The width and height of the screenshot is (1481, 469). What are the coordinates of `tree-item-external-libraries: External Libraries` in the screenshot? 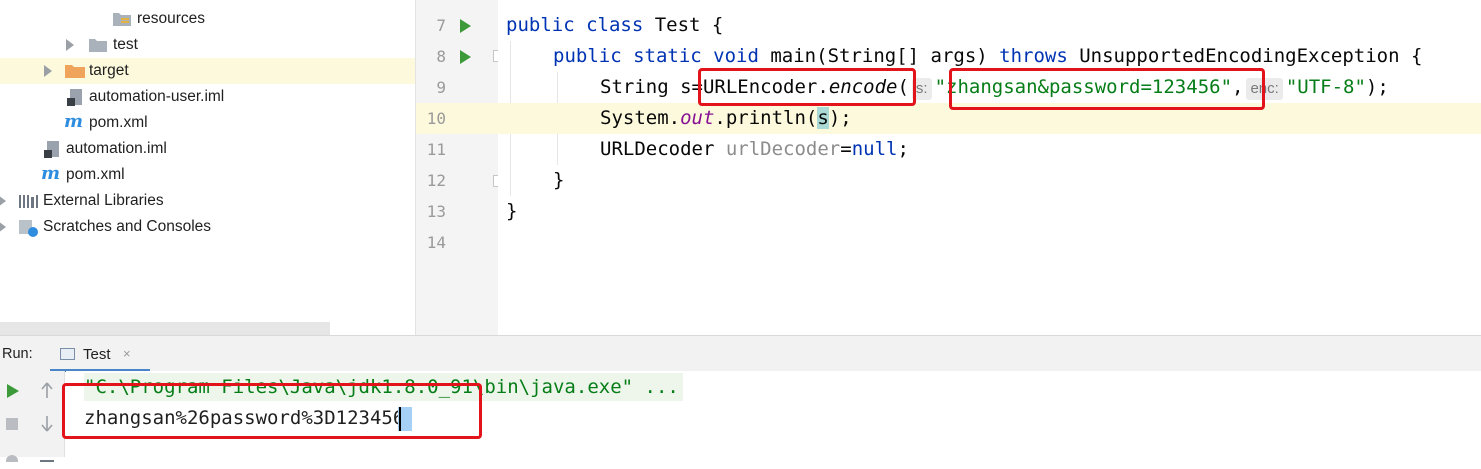 It's located at (207, 201).